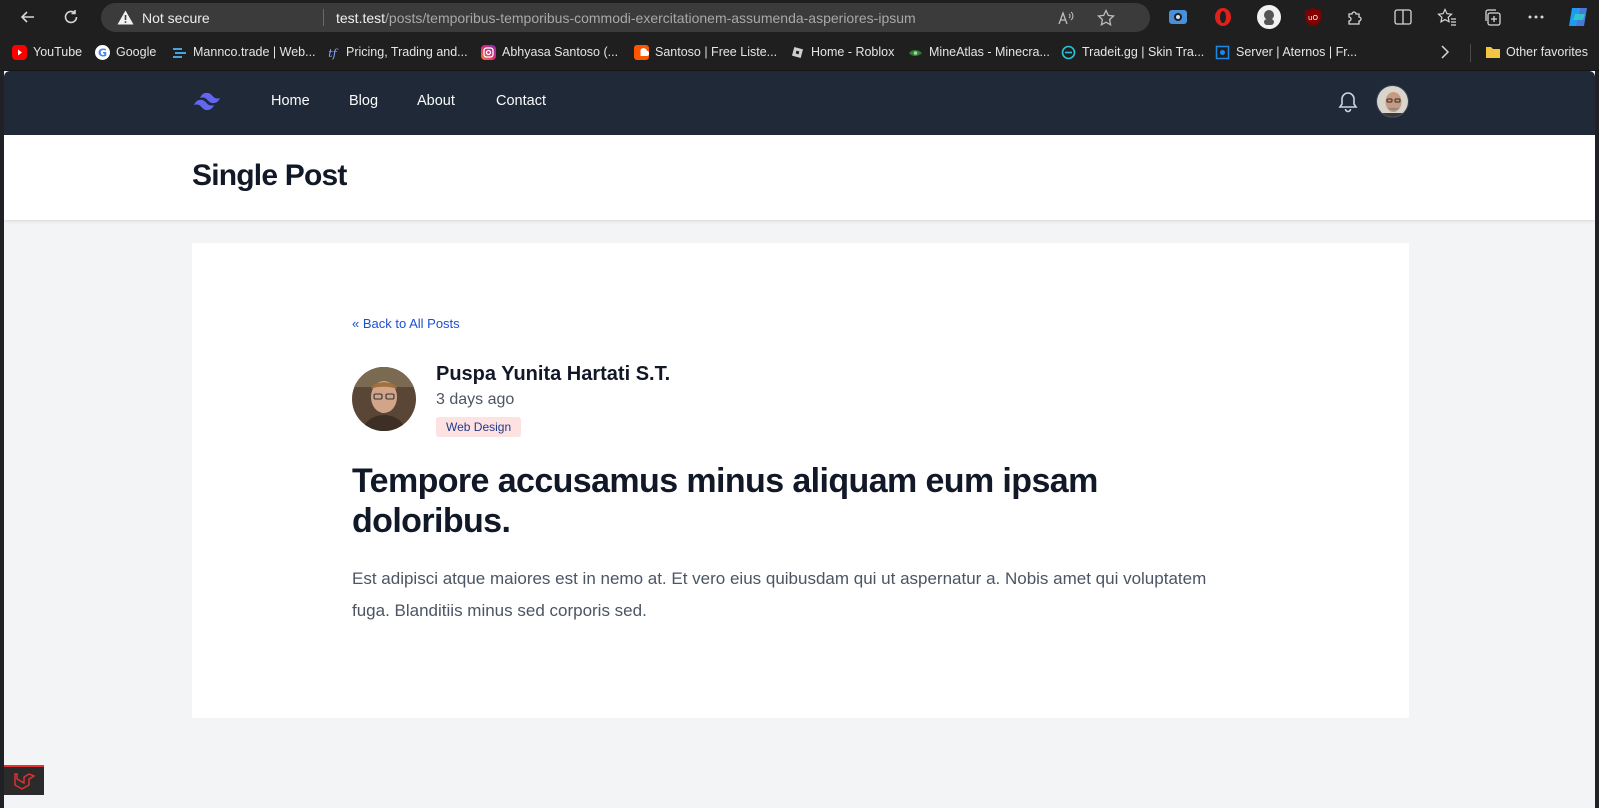  Describe the element at coordinates (1178, 17) in the screenshot. I see `screen-capture-extension-icon` at that location.